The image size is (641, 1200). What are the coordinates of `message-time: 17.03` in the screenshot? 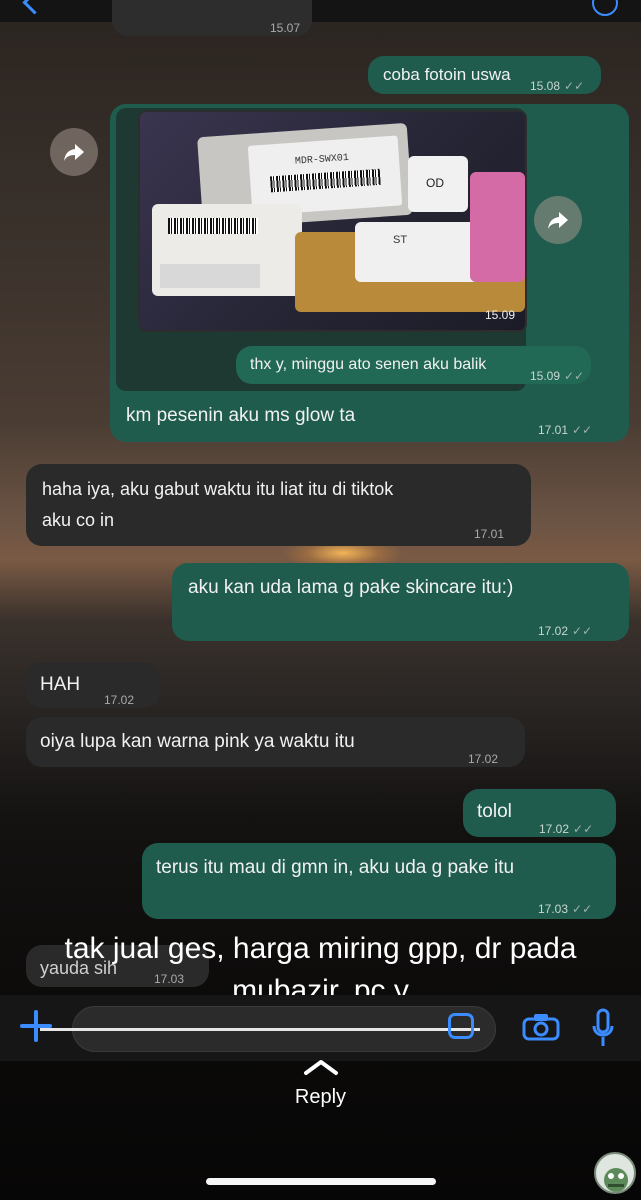 It's located at (553, 909).